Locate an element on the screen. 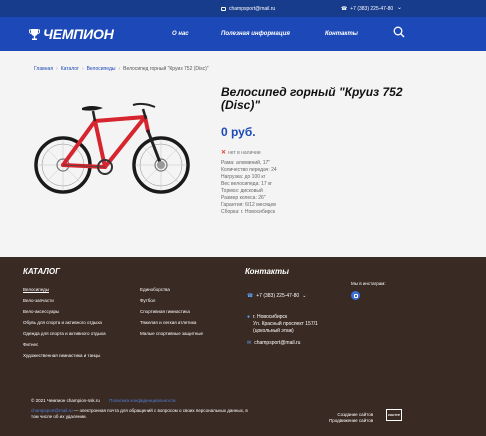 This screenshot has width=486, height=436. catalog-link-sport-gymnastics: Спортивная гимнастика is located at coordinates (165, 311).